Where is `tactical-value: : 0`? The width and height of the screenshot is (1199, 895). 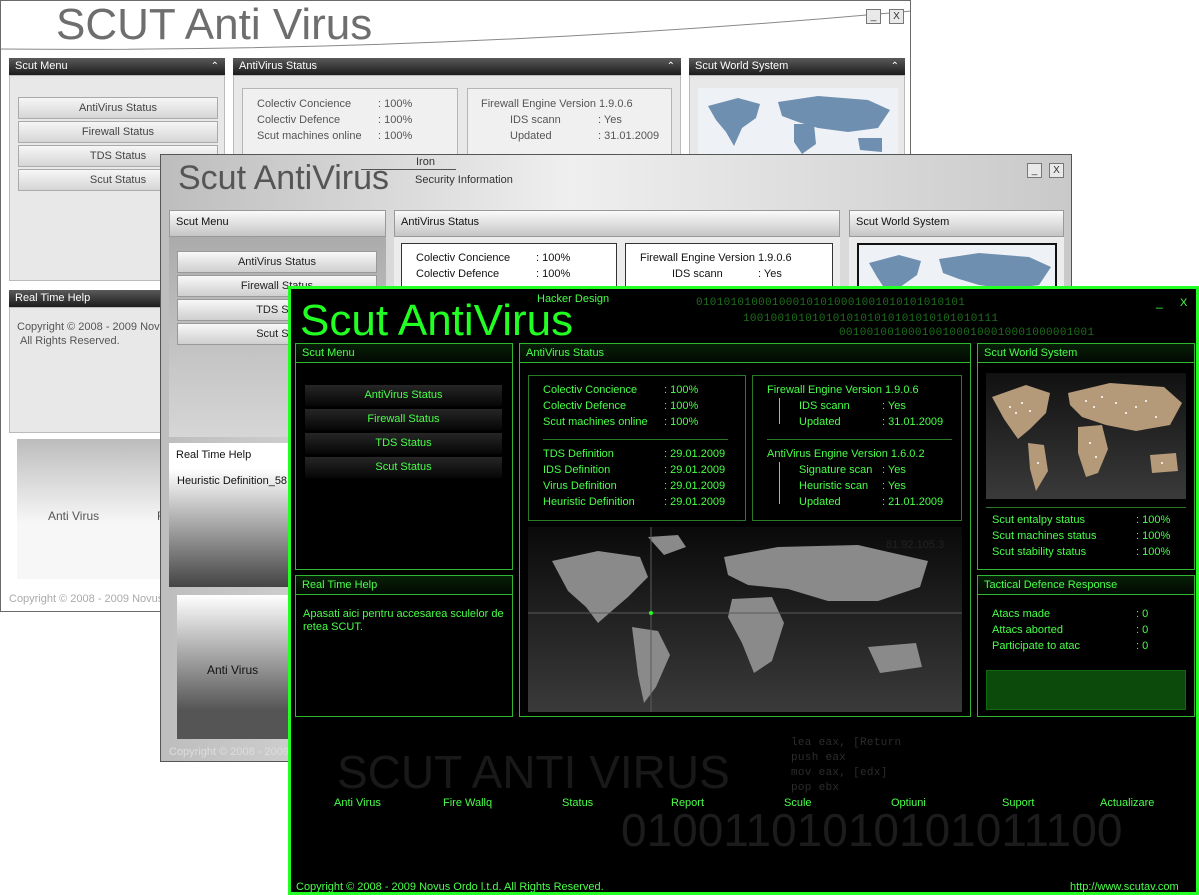
tactical-value: : 0 is located at coordinates (1142, 630).